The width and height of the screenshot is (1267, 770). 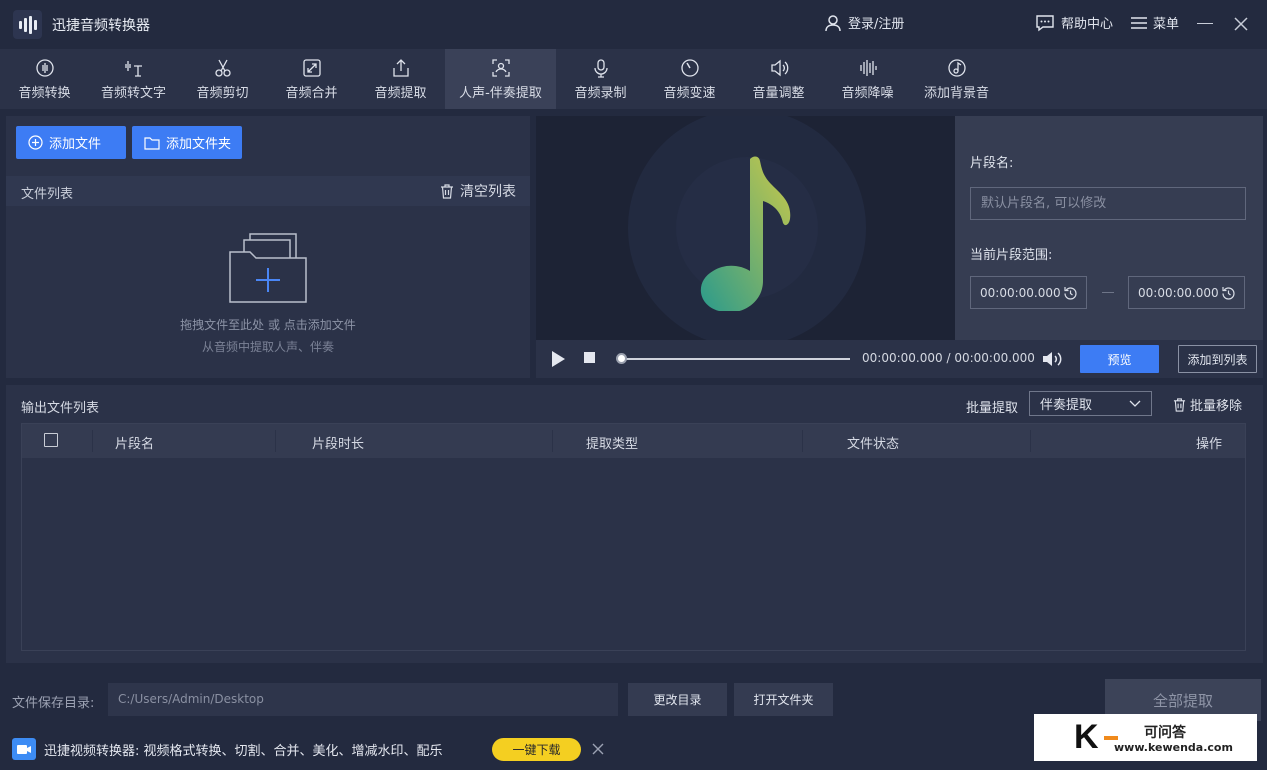 What do you see at coordinates (1086, 737) in the screenshot?
I see `watermark-letter: K` at bounding box center [1086, 737].